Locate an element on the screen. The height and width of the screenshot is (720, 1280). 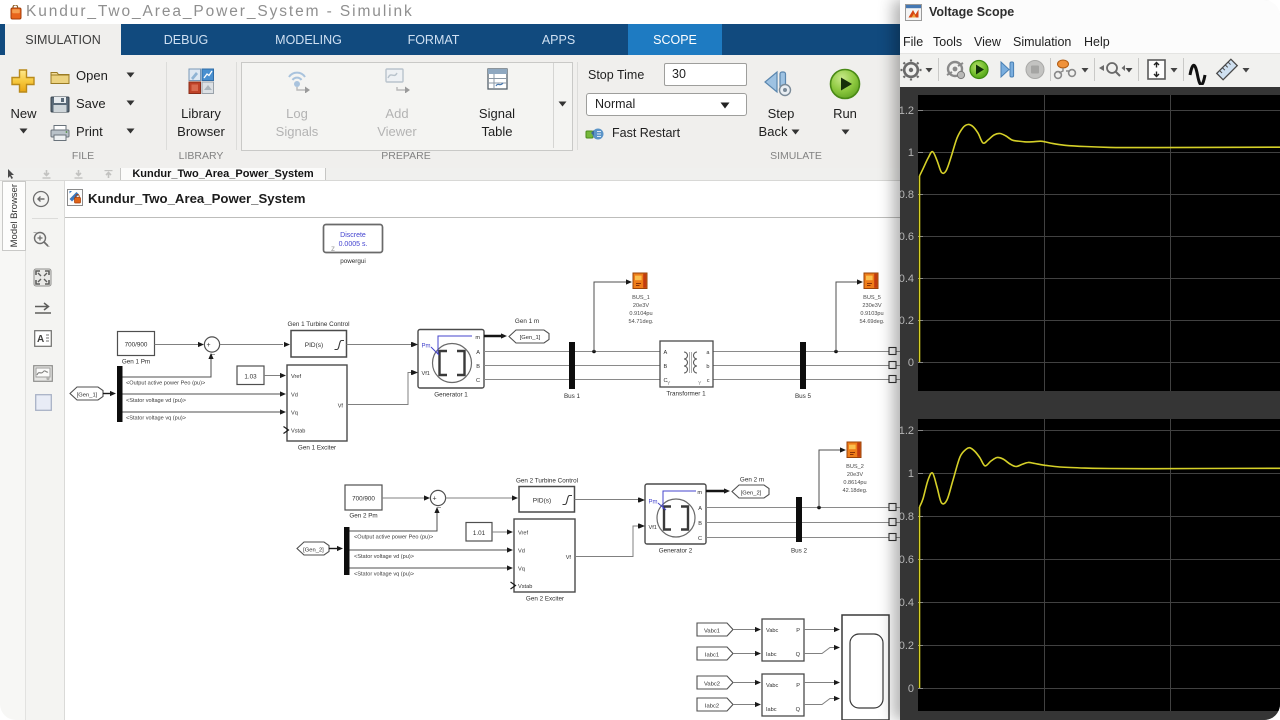
svg-text: Gen 2 Turbine Control is located at coordinates (547, 481).